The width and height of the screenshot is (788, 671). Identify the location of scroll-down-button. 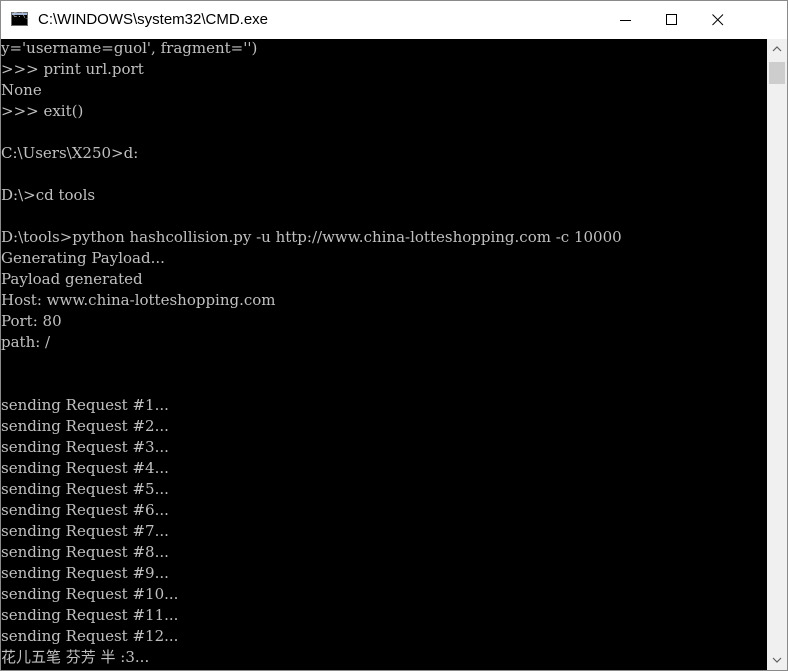
(777, 660).